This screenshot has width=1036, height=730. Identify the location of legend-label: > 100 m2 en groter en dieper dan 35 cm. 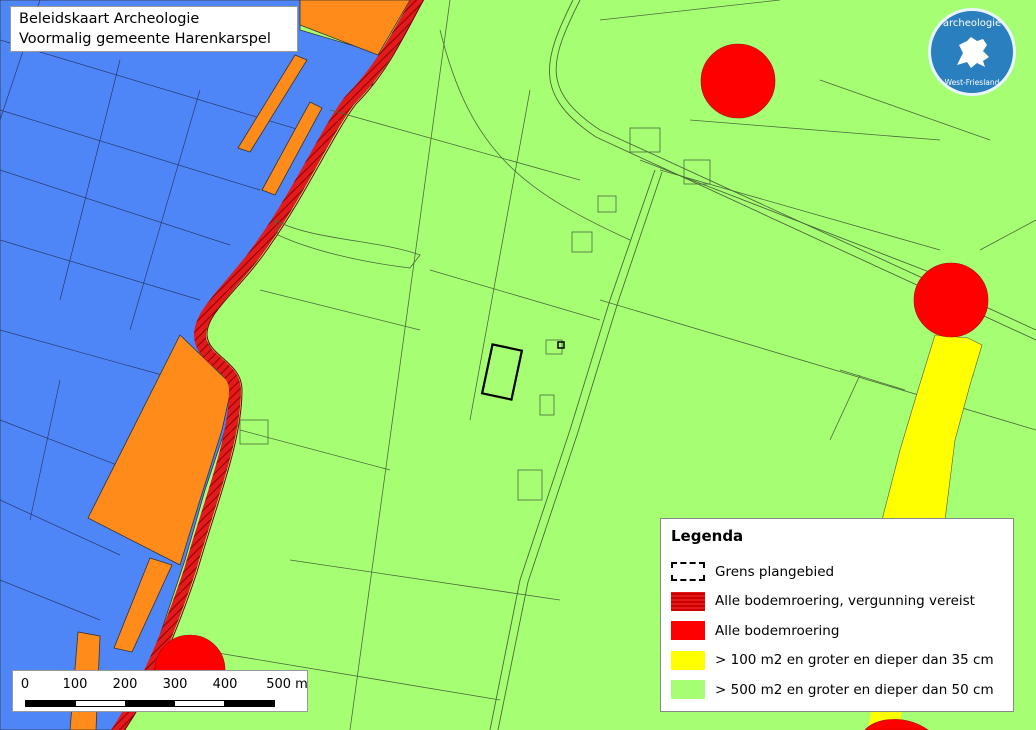
(854, 660).